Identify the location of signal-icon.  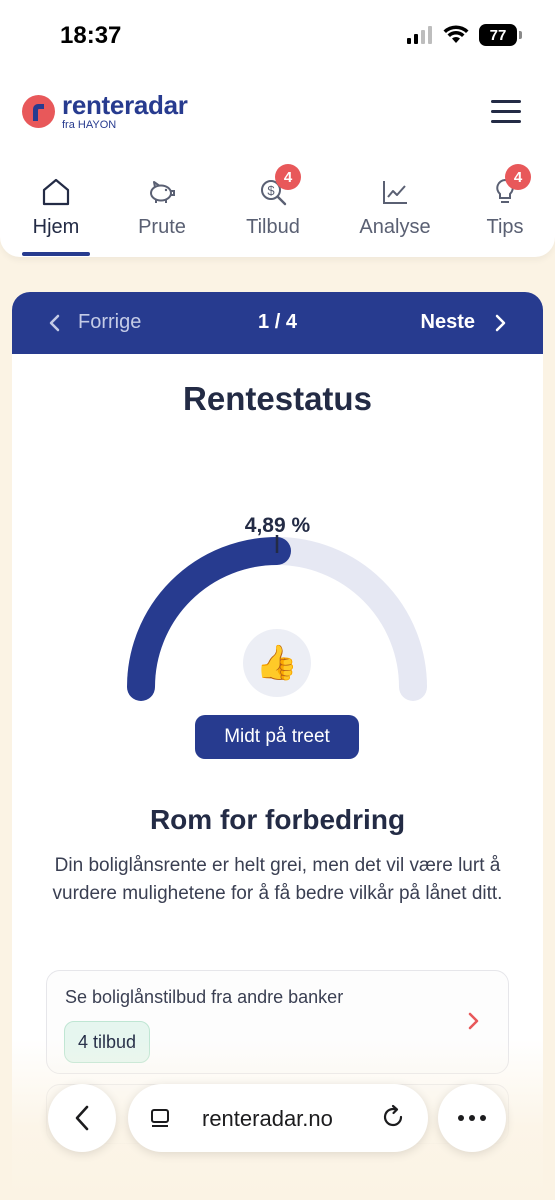
(419, 35).